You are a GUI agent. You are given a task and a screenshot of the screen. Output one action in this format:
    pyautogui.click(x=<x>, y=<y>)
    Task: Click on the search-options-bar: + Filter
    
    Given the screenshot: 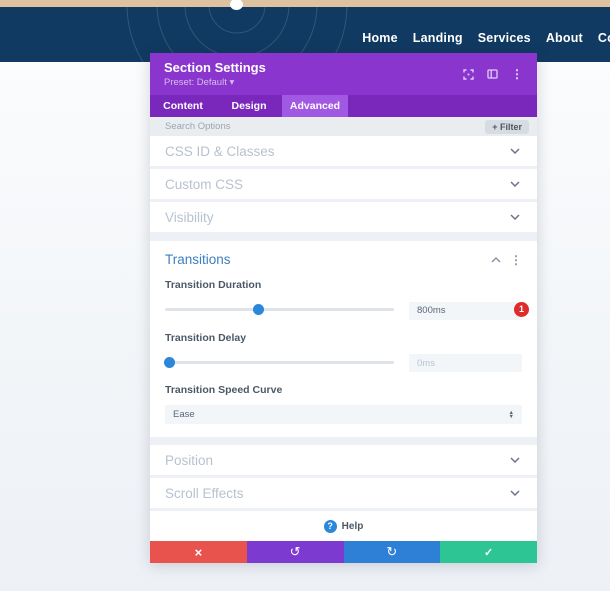 What is the action you would take?
    pyautogui.click(x=343, y=126)
    